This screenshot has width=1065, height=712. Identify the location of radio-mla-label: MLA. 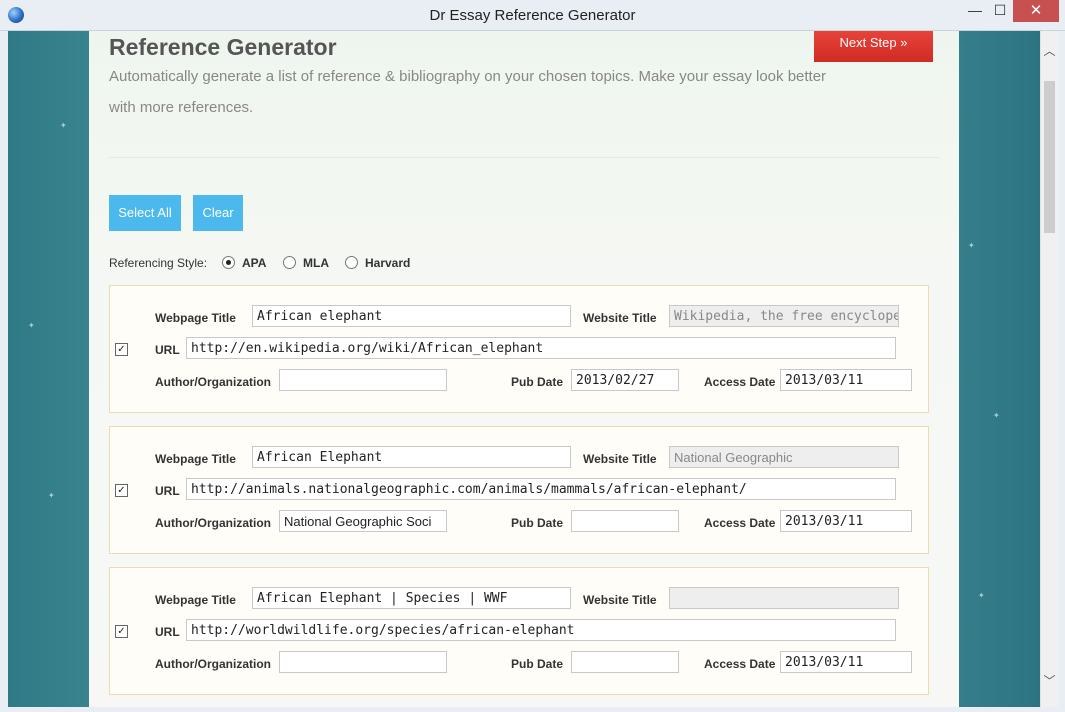
(316, 263).